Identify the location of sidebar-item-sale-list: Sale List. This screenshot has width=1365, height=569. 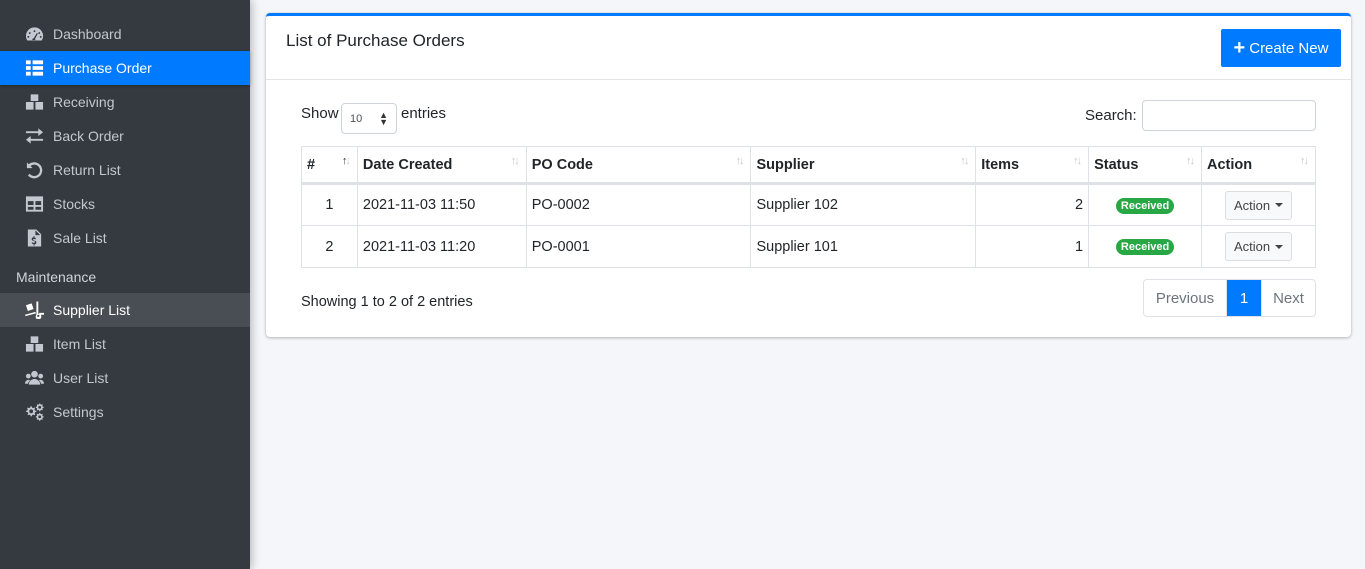
(125, 238).